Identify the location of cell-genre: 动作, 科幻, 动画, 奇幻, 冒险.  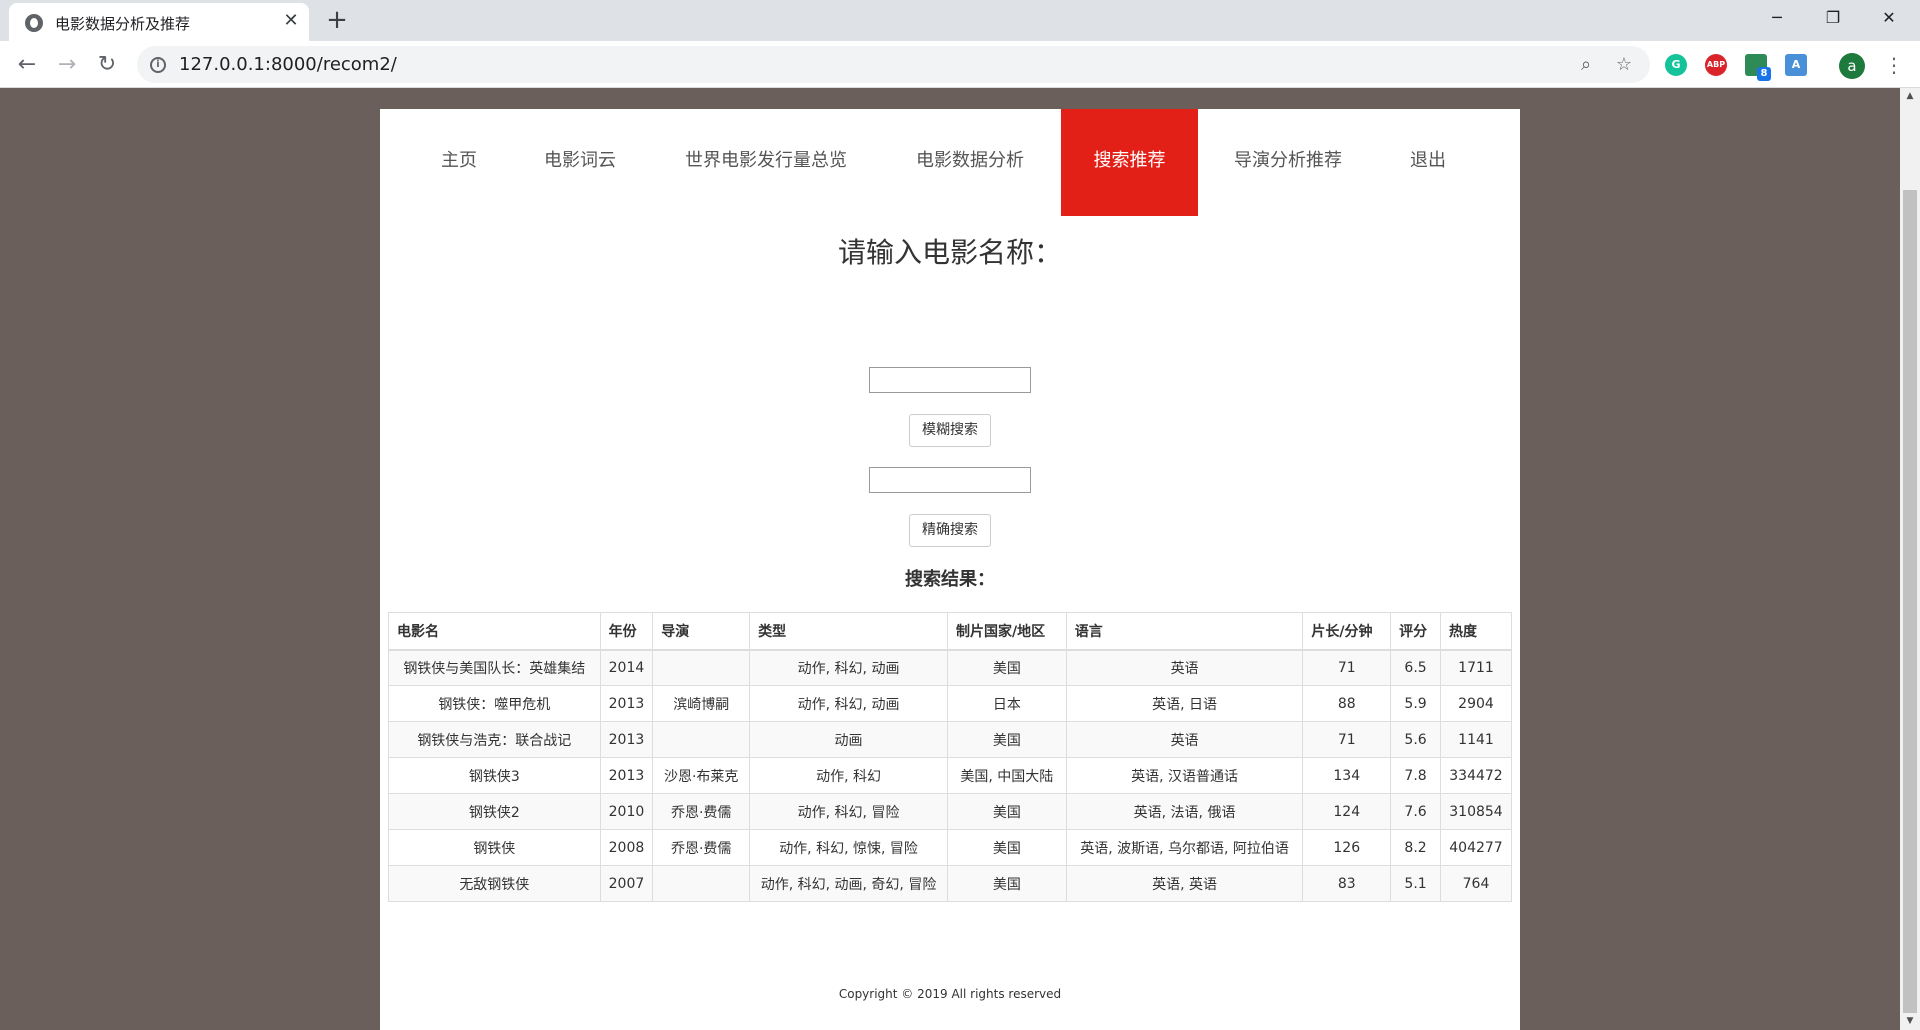
(848, 883).